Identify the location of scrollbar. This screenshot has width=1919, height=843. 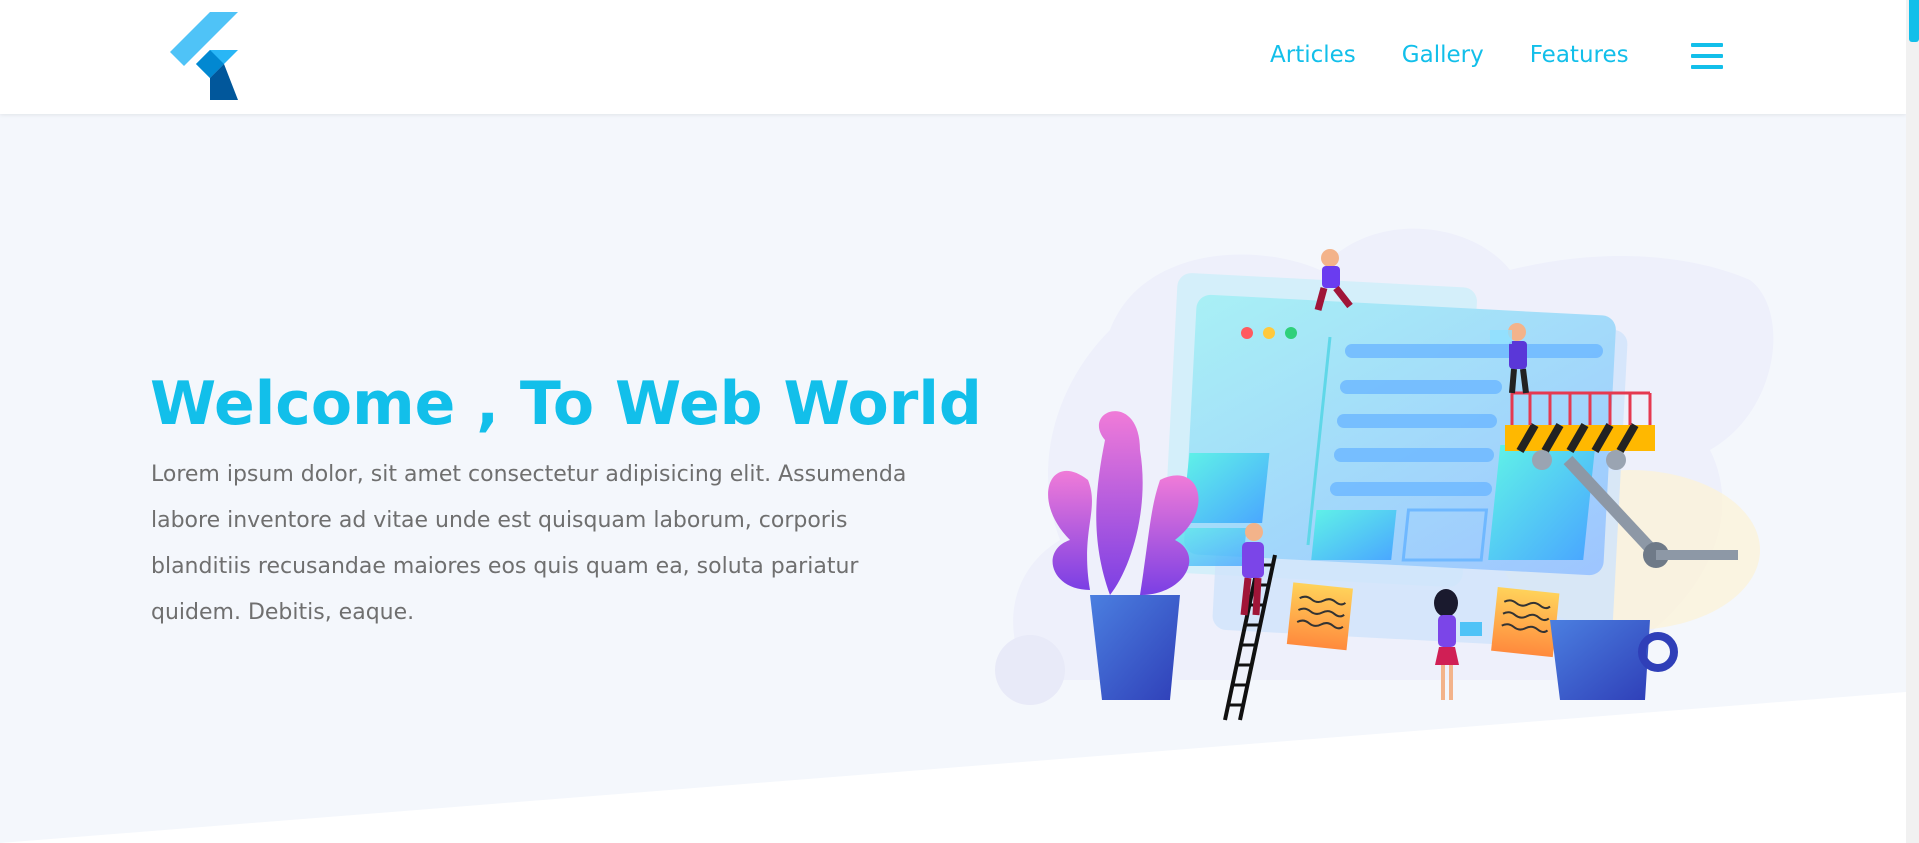
(1912, 421).